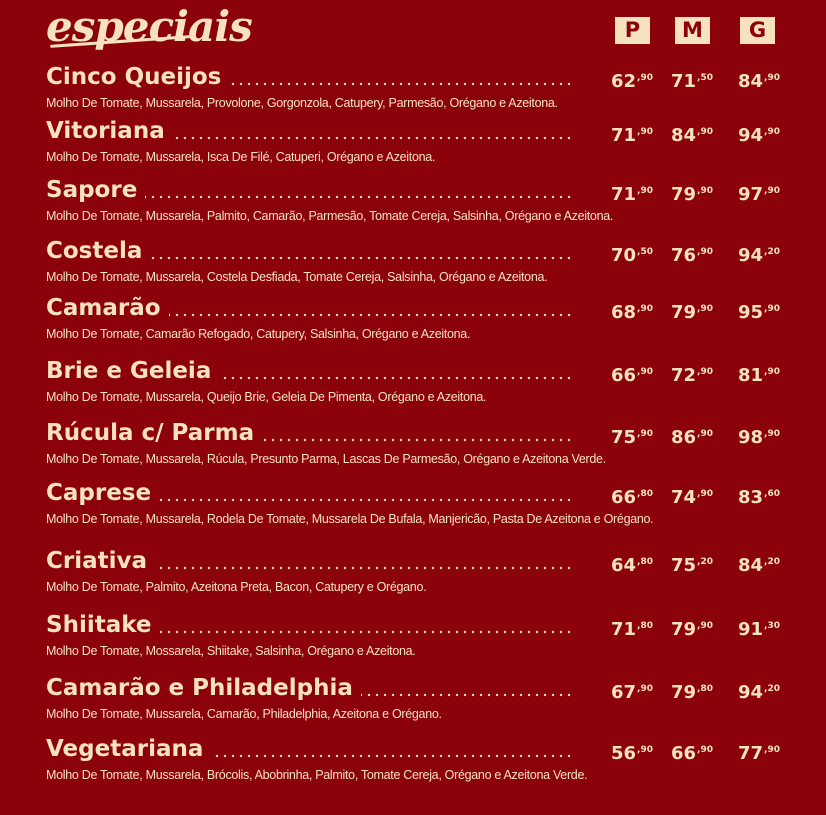  I want to click on item-name: Caprese, so click(99, 493).